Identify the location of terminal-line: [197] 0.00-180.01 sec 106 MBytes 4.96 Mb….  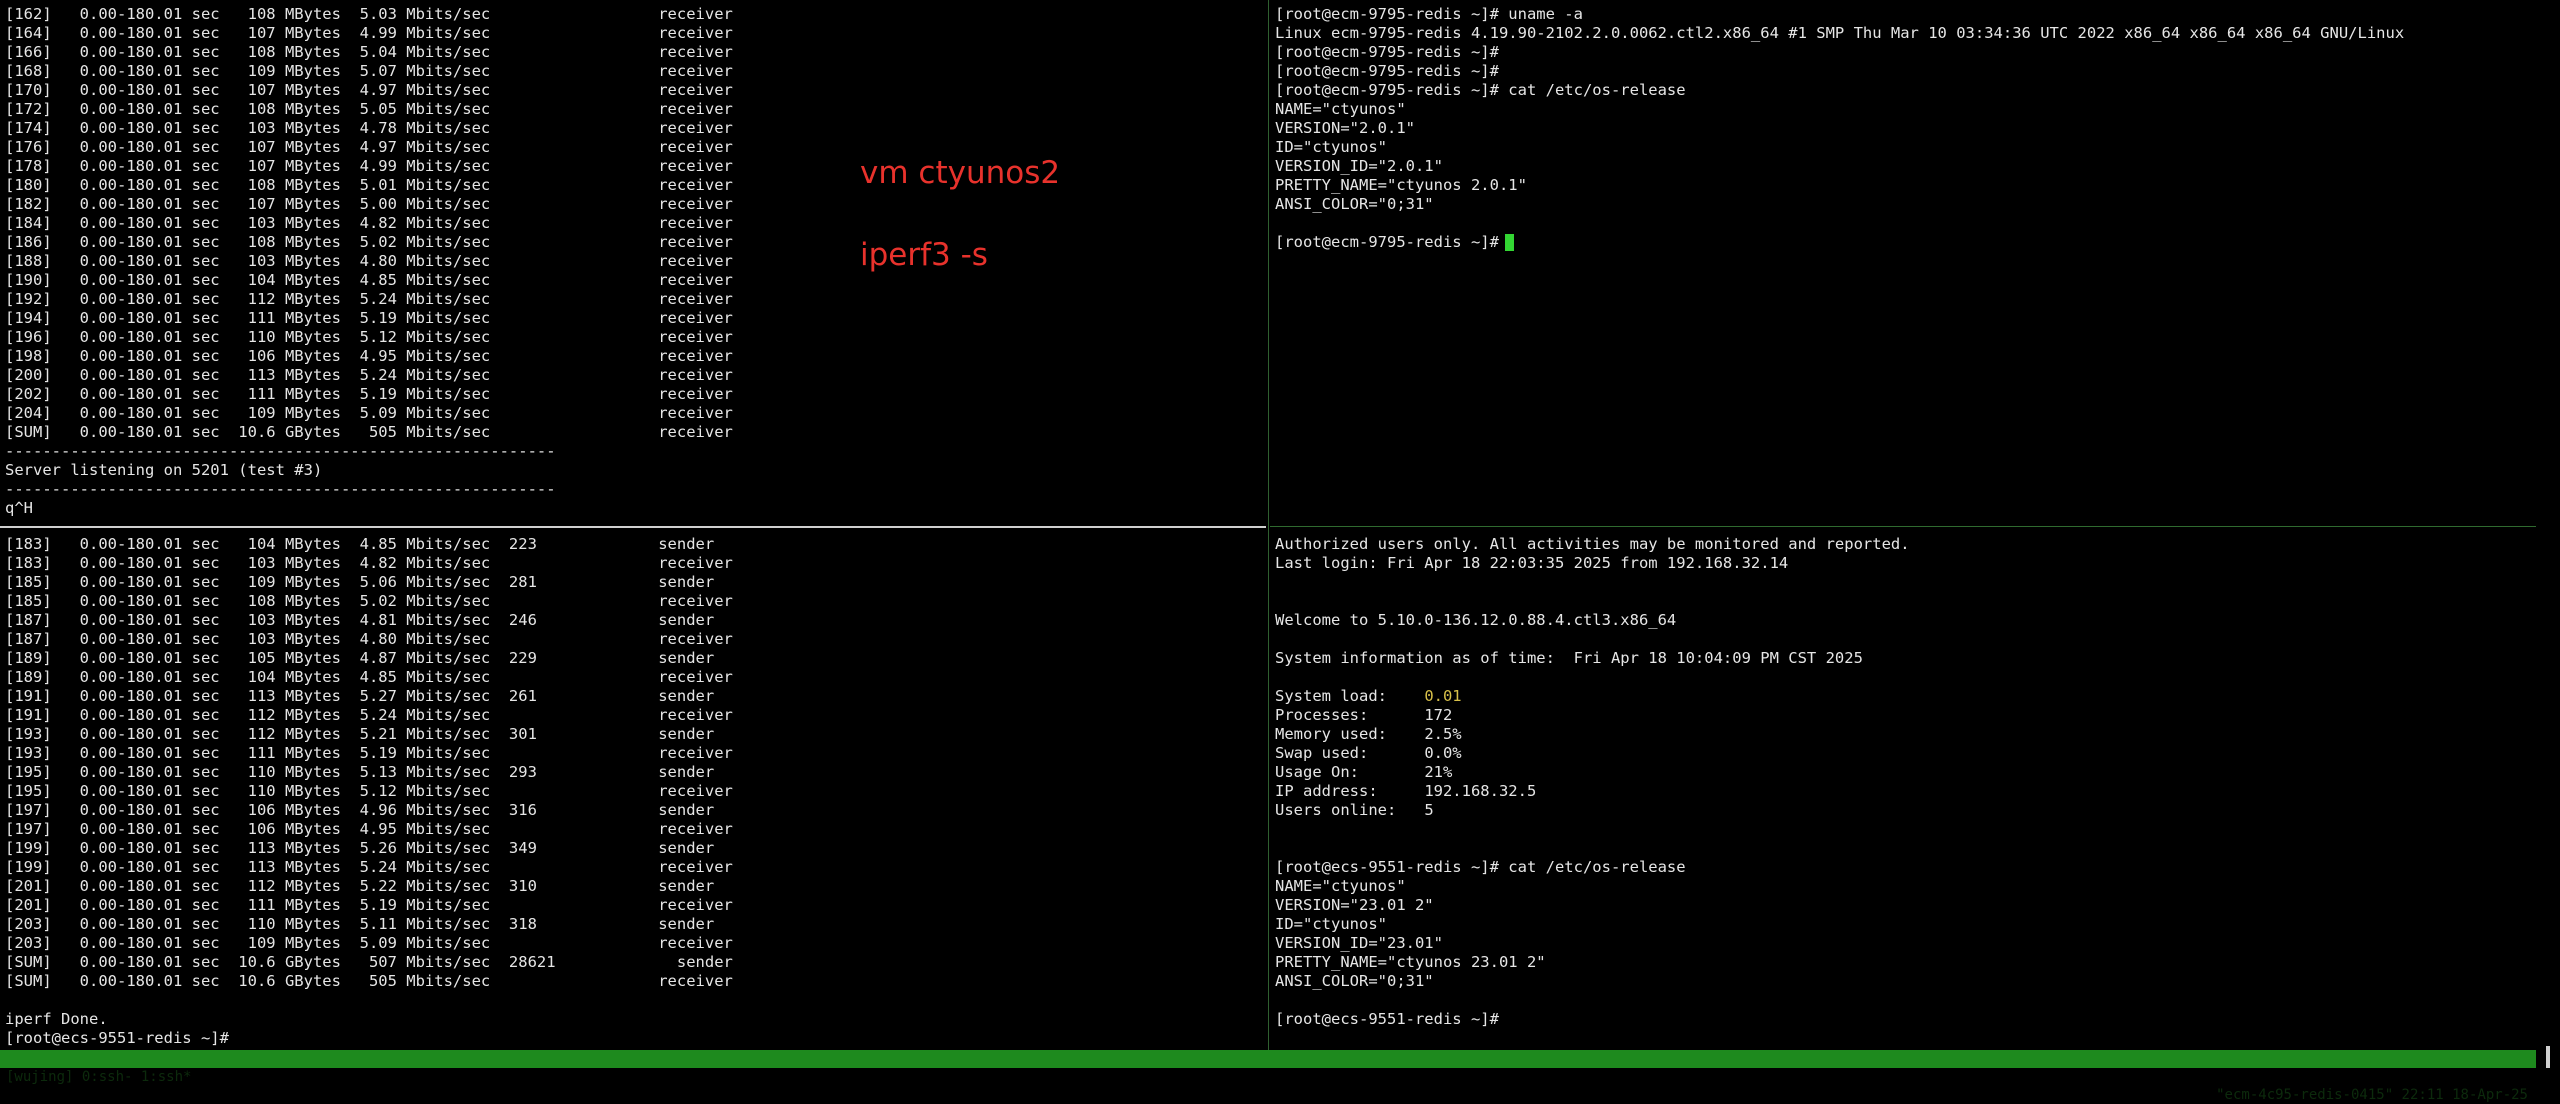
(360, 810).